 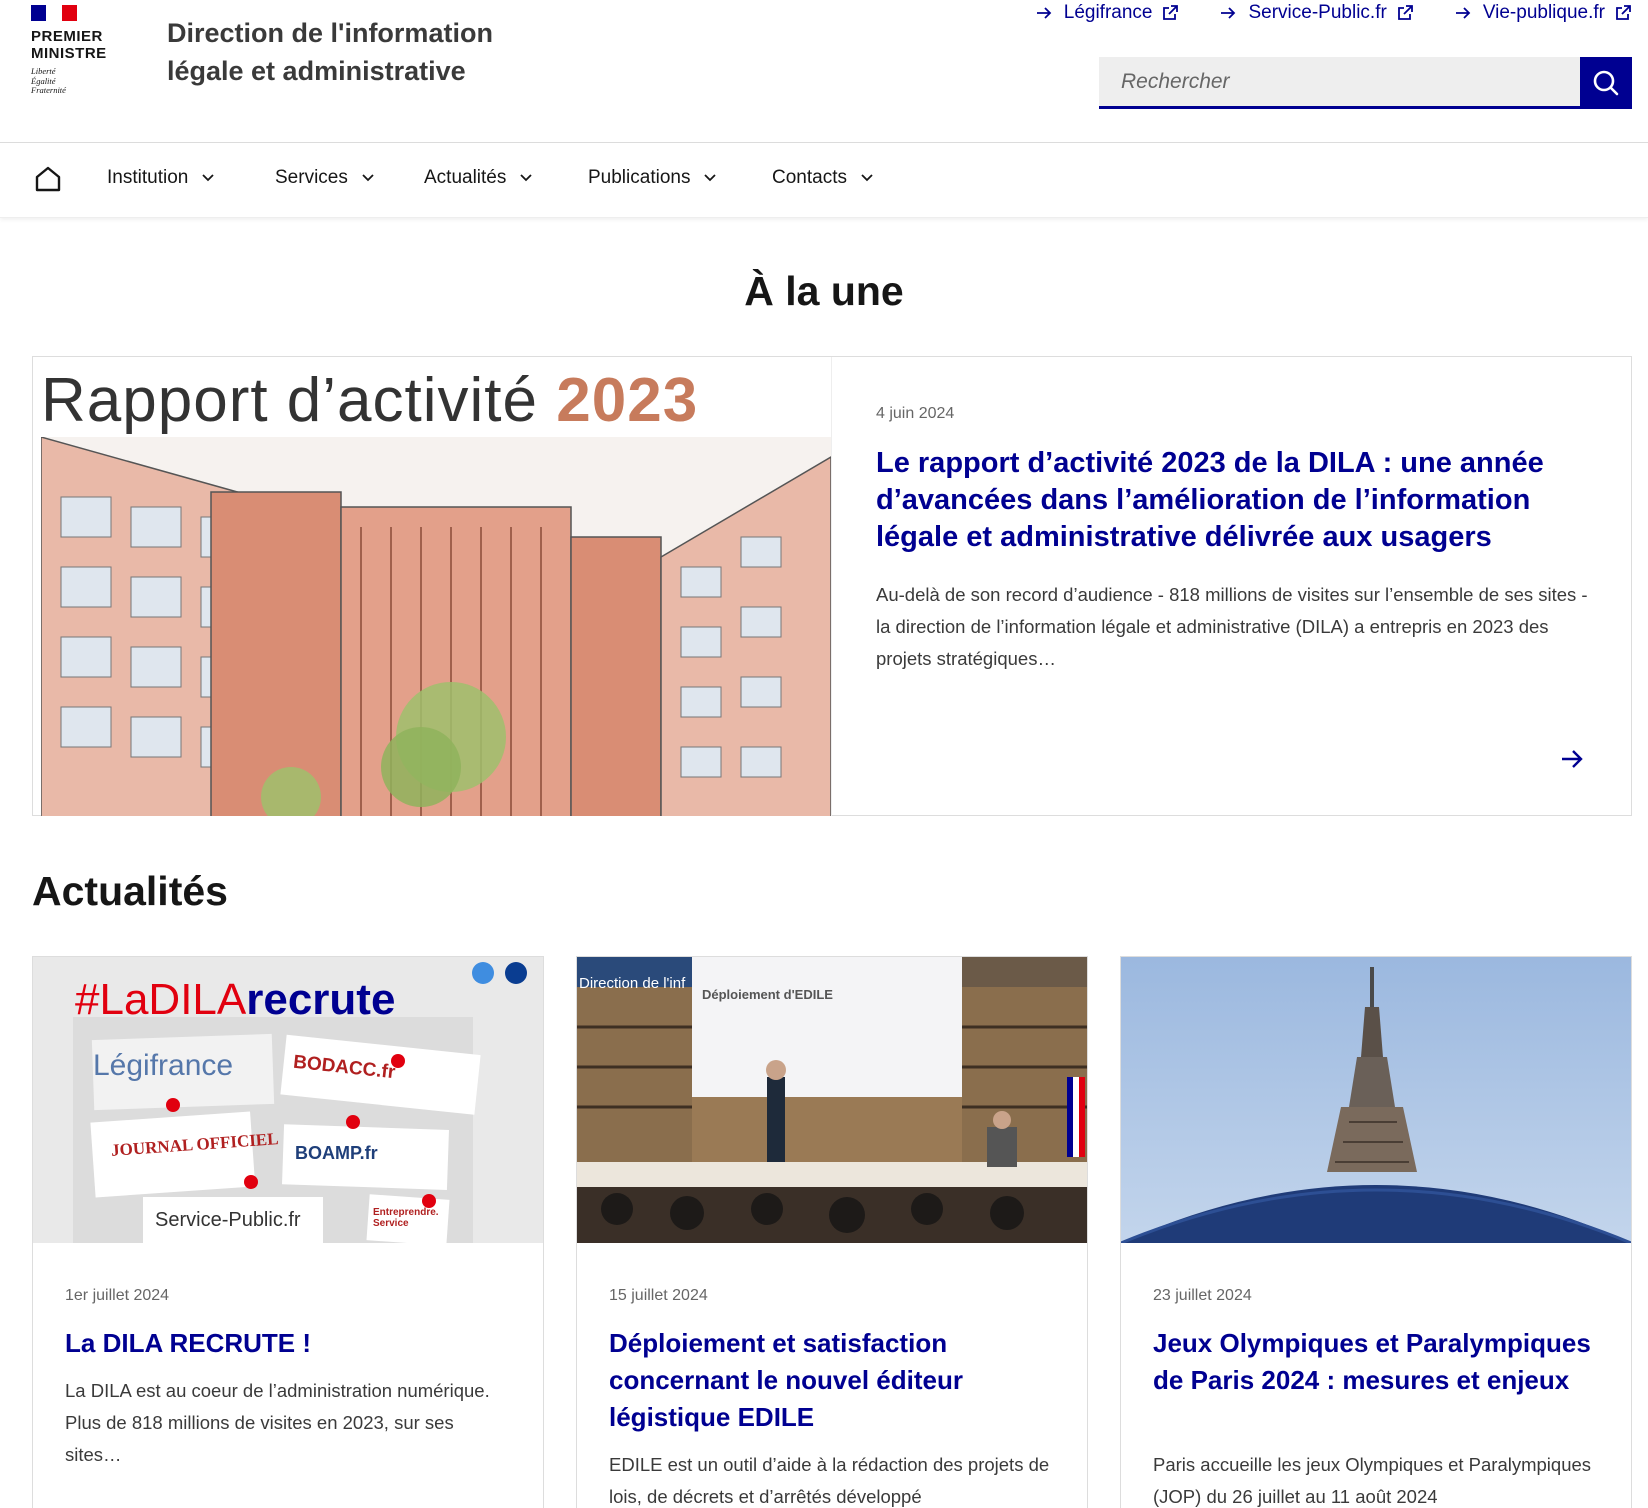 I want to click on eiffel-tower-photo, so click(x=1376, y=1100).